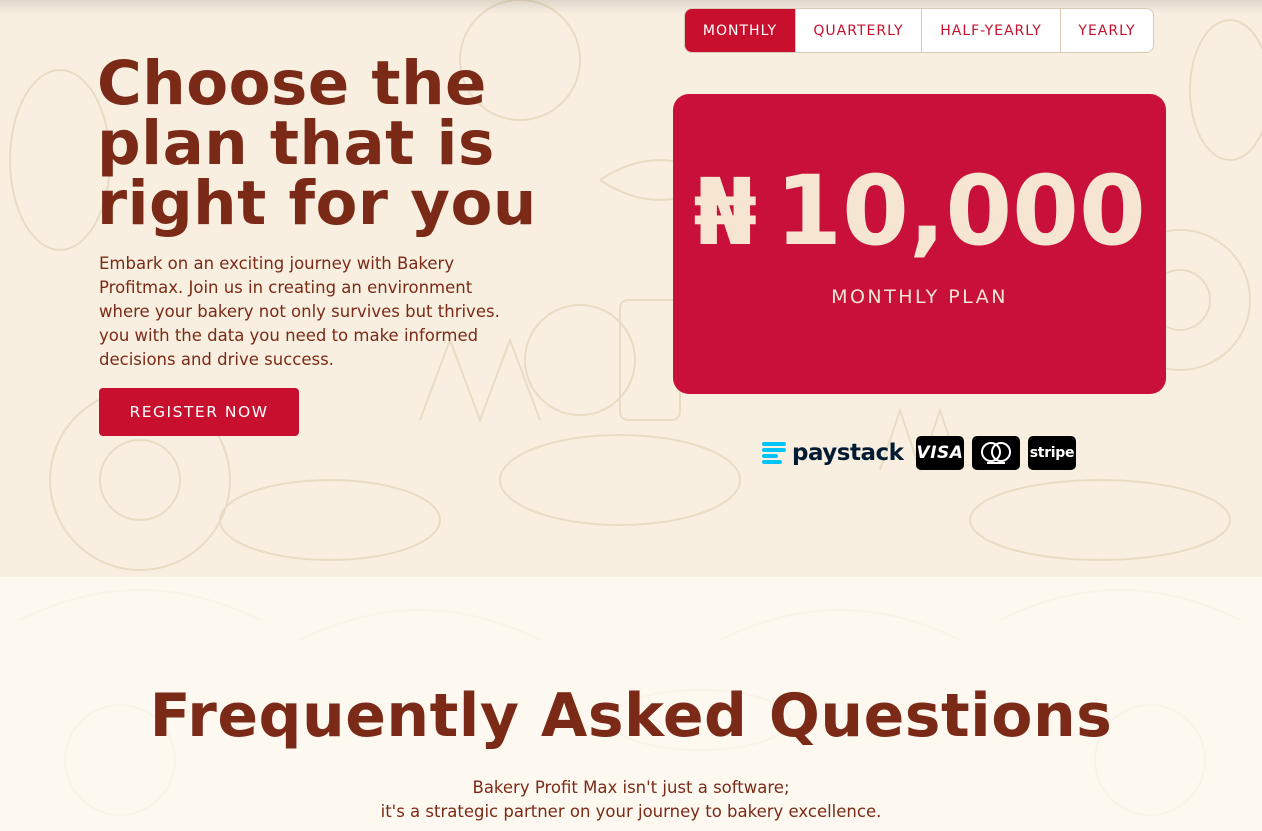 The image size is (1262, 831). I want to click on register-now-button: REGISTER NOW, so click(199, 412).